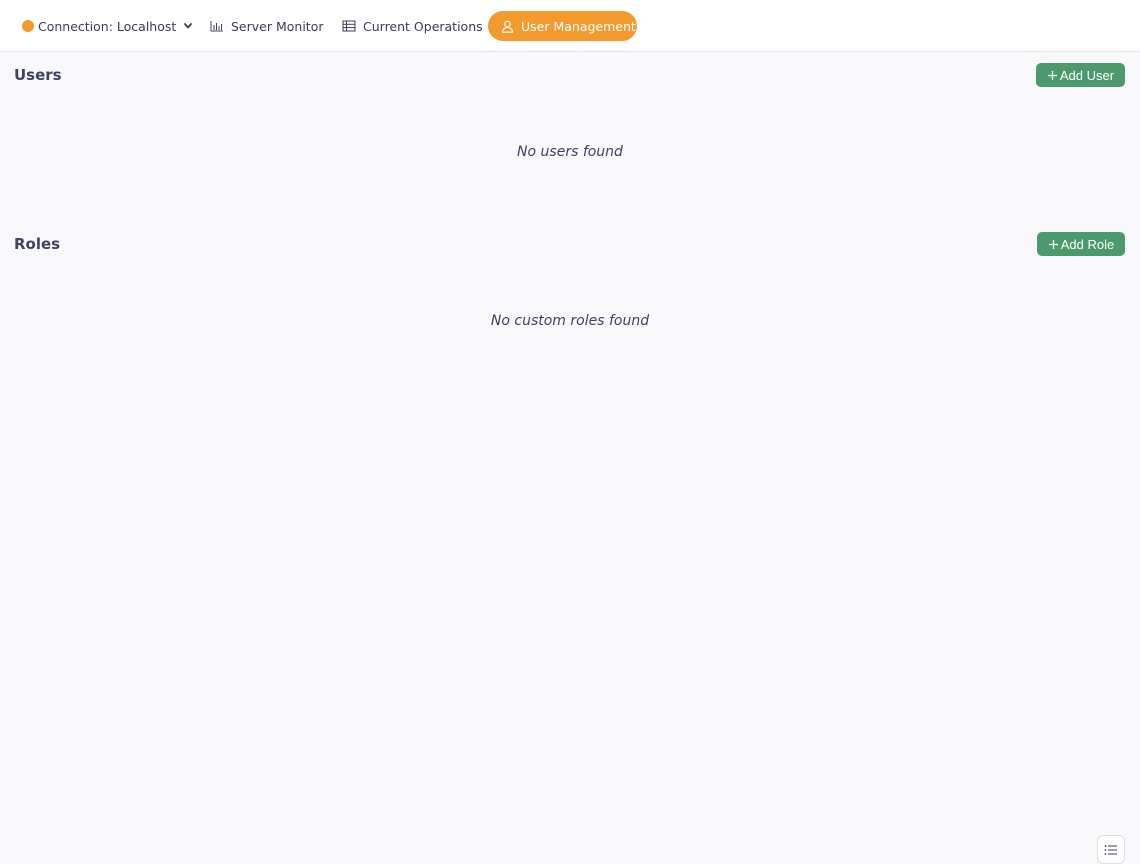 Image resolution: width=1140 pixels, height=864 pixels. What do you see at coordinates (349, 26) in the screenshot?
I see `operations-list-icon` at bounding box center [349, 26].